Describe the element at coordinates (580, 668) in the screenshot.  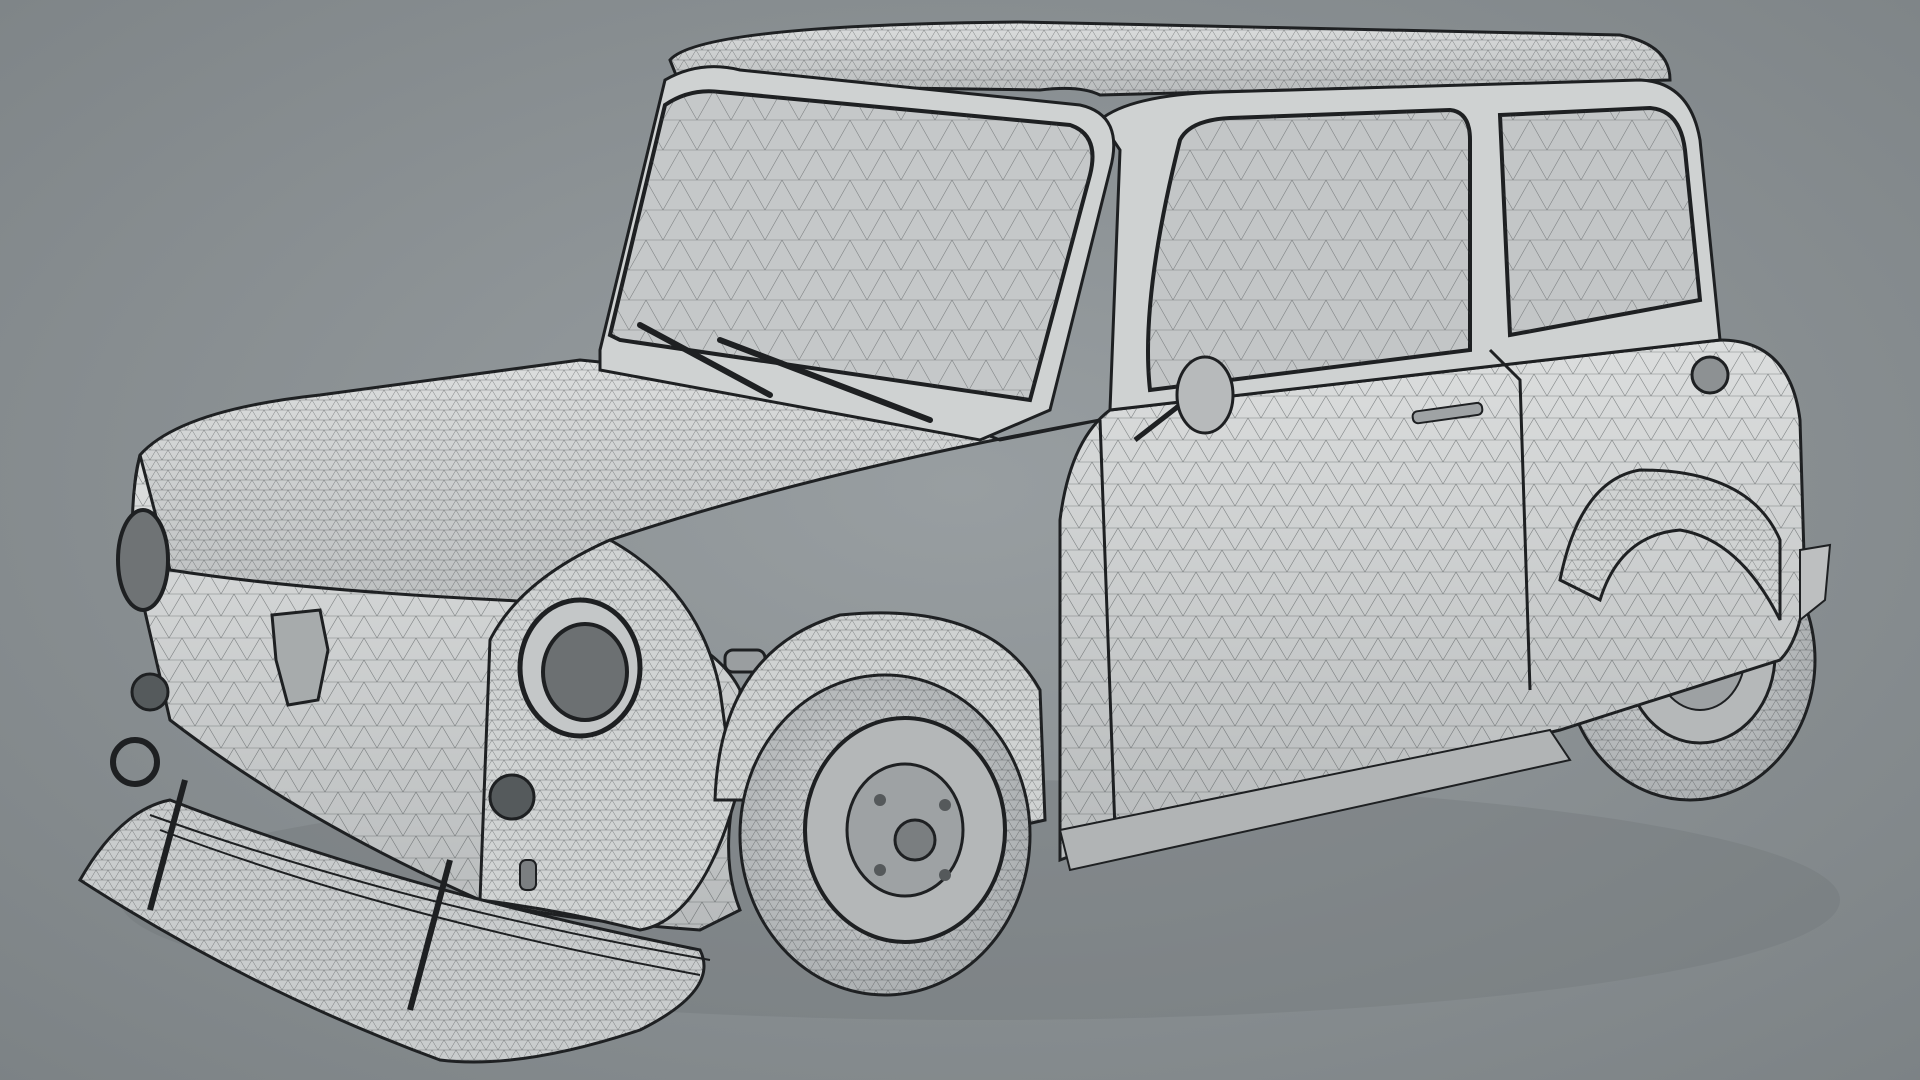
I see `headlight-right` at that location.